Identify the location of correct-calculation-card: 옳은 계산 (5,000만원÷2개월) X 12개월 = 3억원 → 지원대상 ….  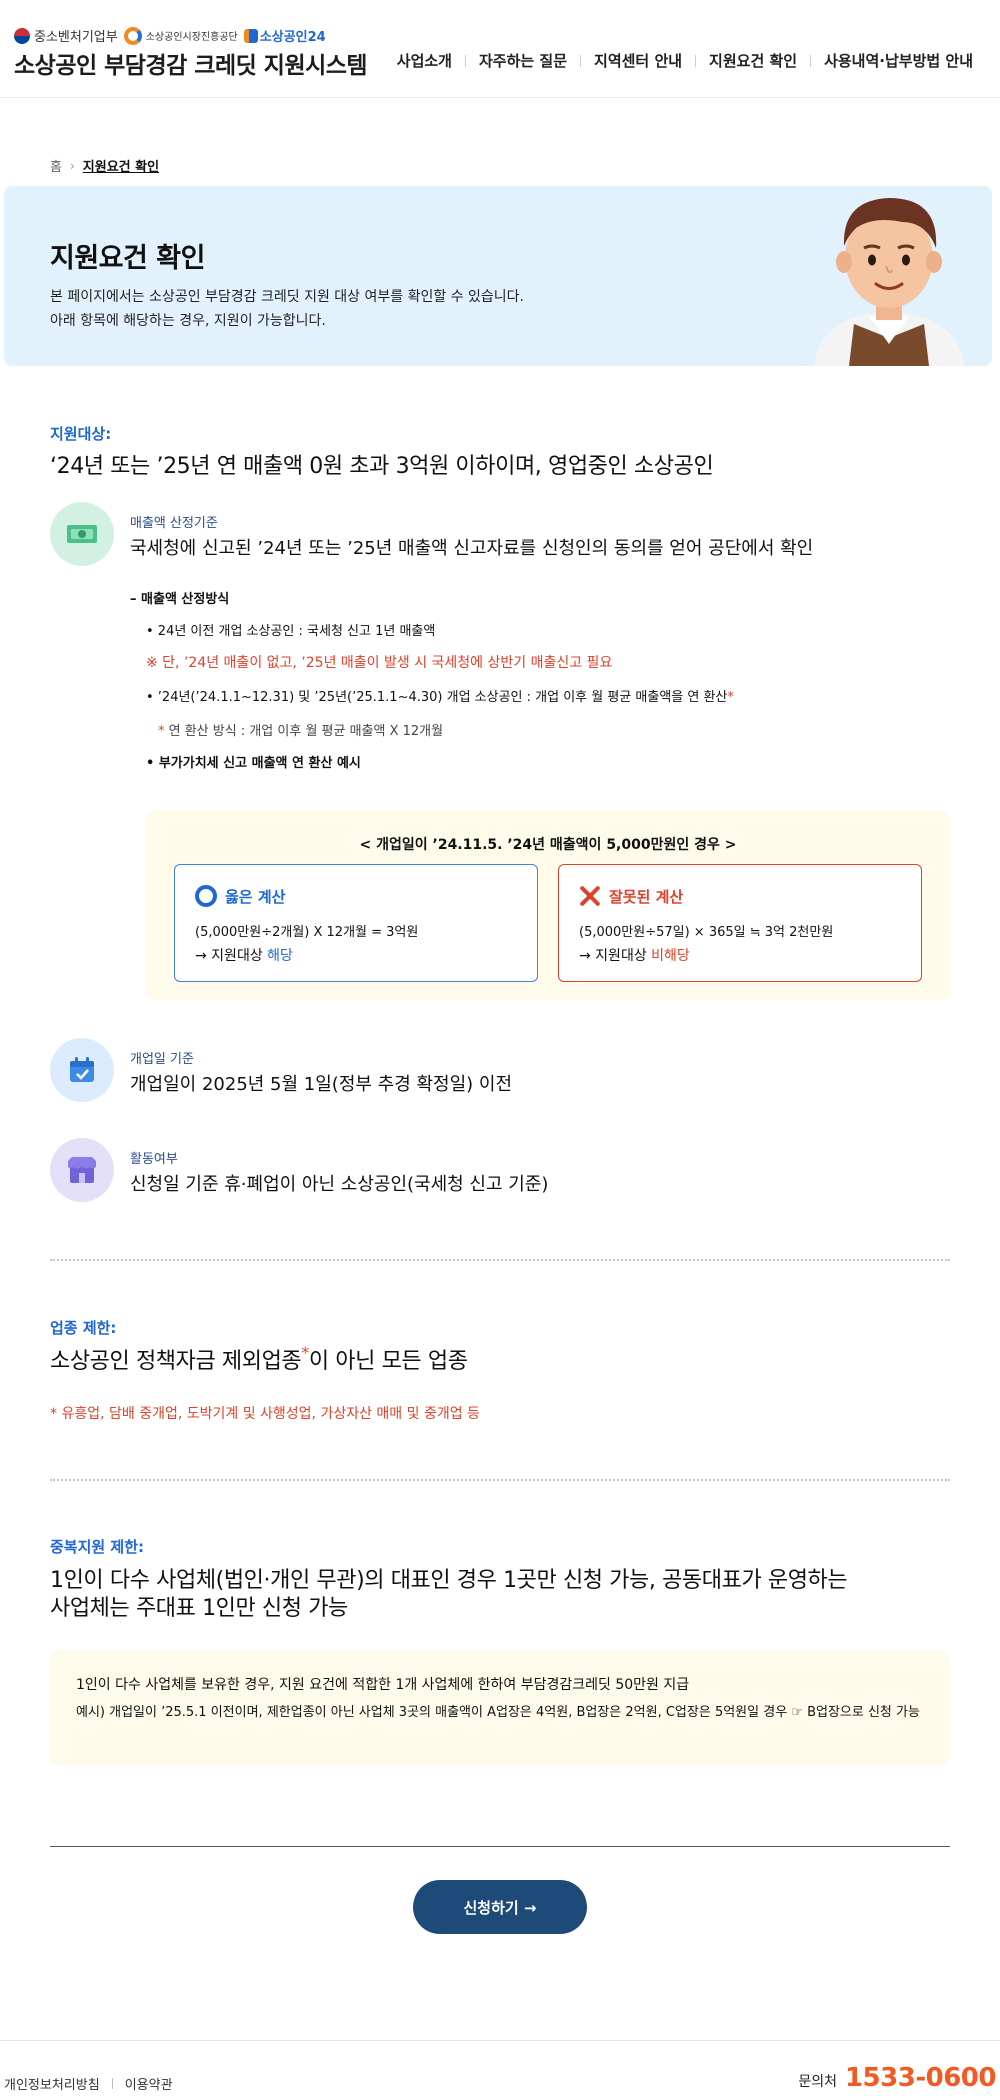
(356, 923).